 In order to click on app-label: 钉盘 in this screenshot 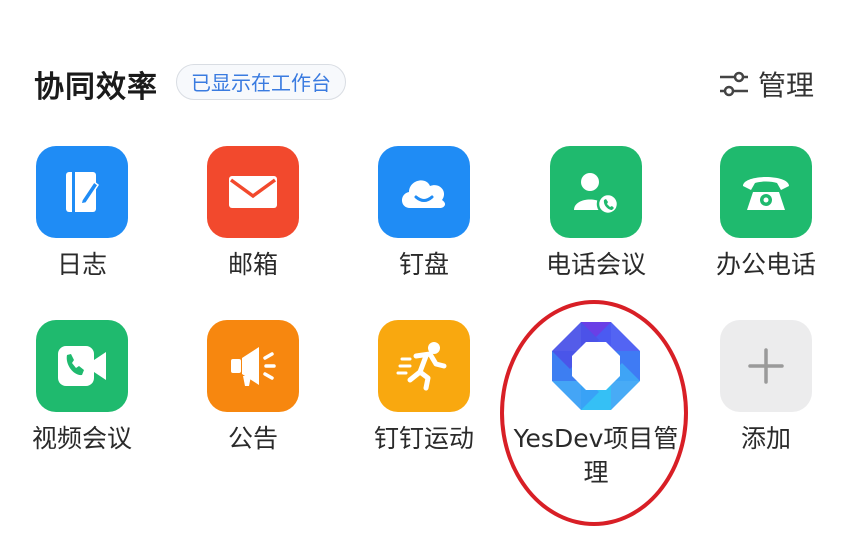, I will do `click(423, 264)`.